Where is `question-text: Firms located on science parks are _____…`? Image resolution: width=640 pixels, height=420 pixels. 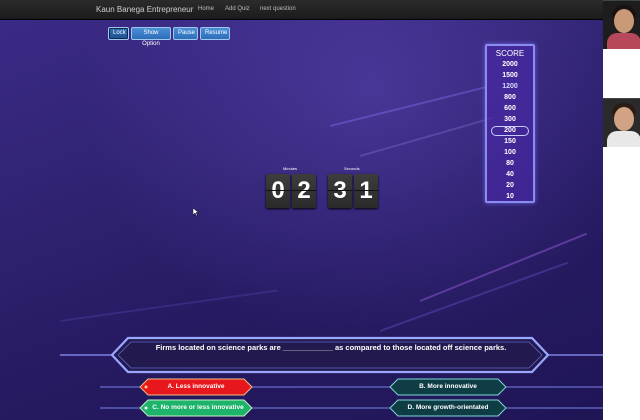
question-text: Firms located on science parks are _____… is located at coordinates (331, 347).